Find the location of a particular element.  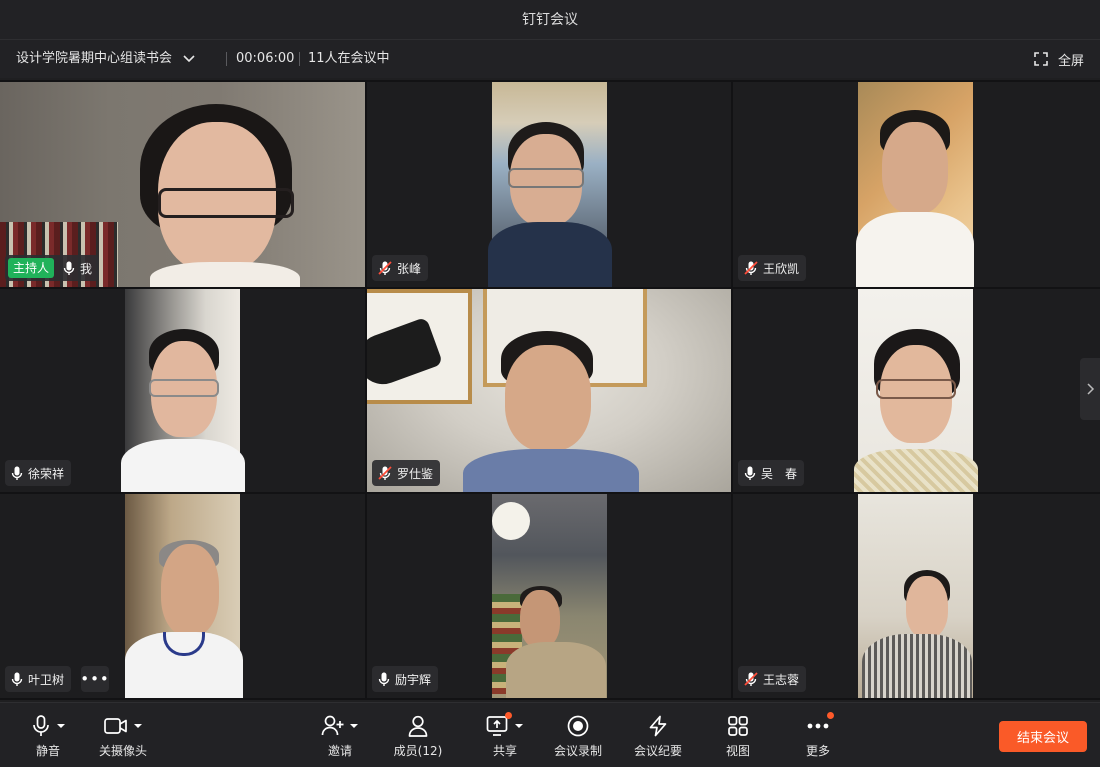

video-tile-liyuhui: 励宇辉 is located at coordinates (549, 596).